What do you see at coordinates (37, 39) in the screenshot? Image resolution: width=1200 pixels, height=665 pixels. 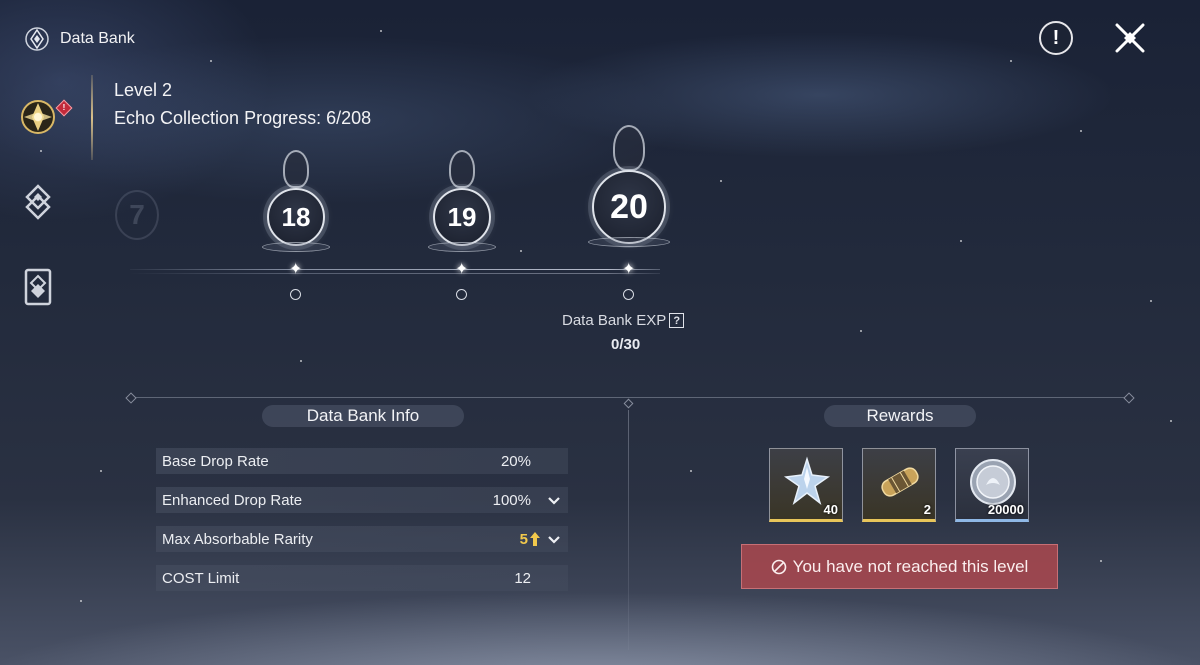 I see `data-bank-icon` at bounding box center [37, 39].